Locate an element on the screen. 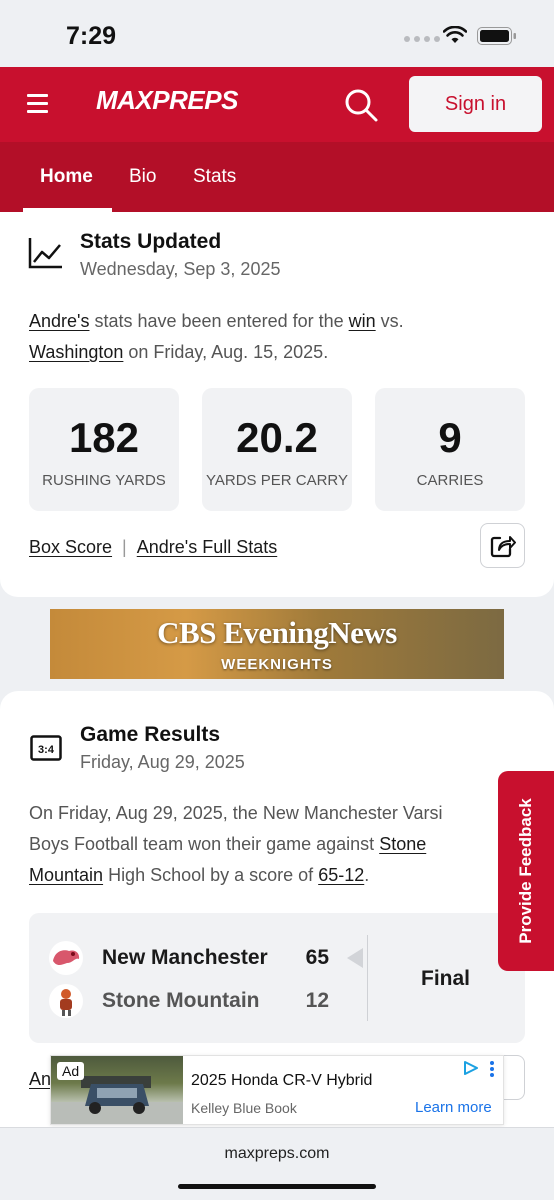 The height and width of the screenshot is (1200, 554). browser-address-bar: maxpreps.com is located at coordinates (277, 1163).